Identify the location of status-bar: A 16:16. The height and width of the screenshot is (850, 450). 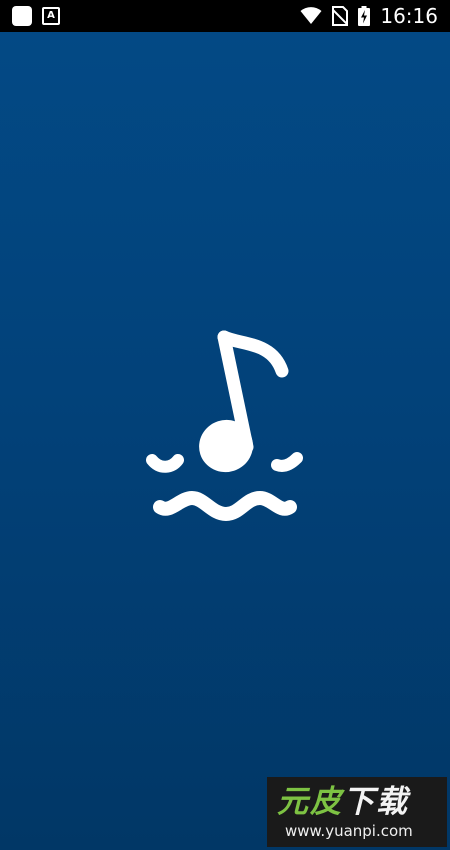
(225, 16).